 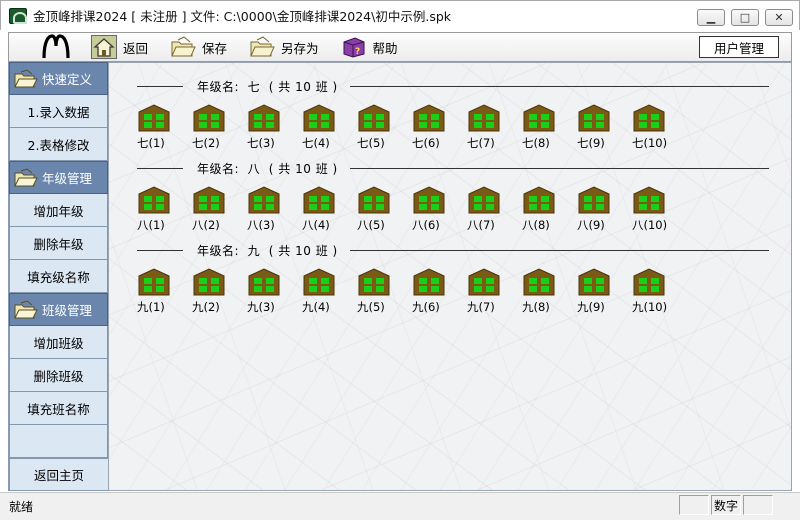 What do you see at coordinates (650, 307) in the screenshot?
I see `class-name-label: 九(10)` at bounding box center [650, 307].